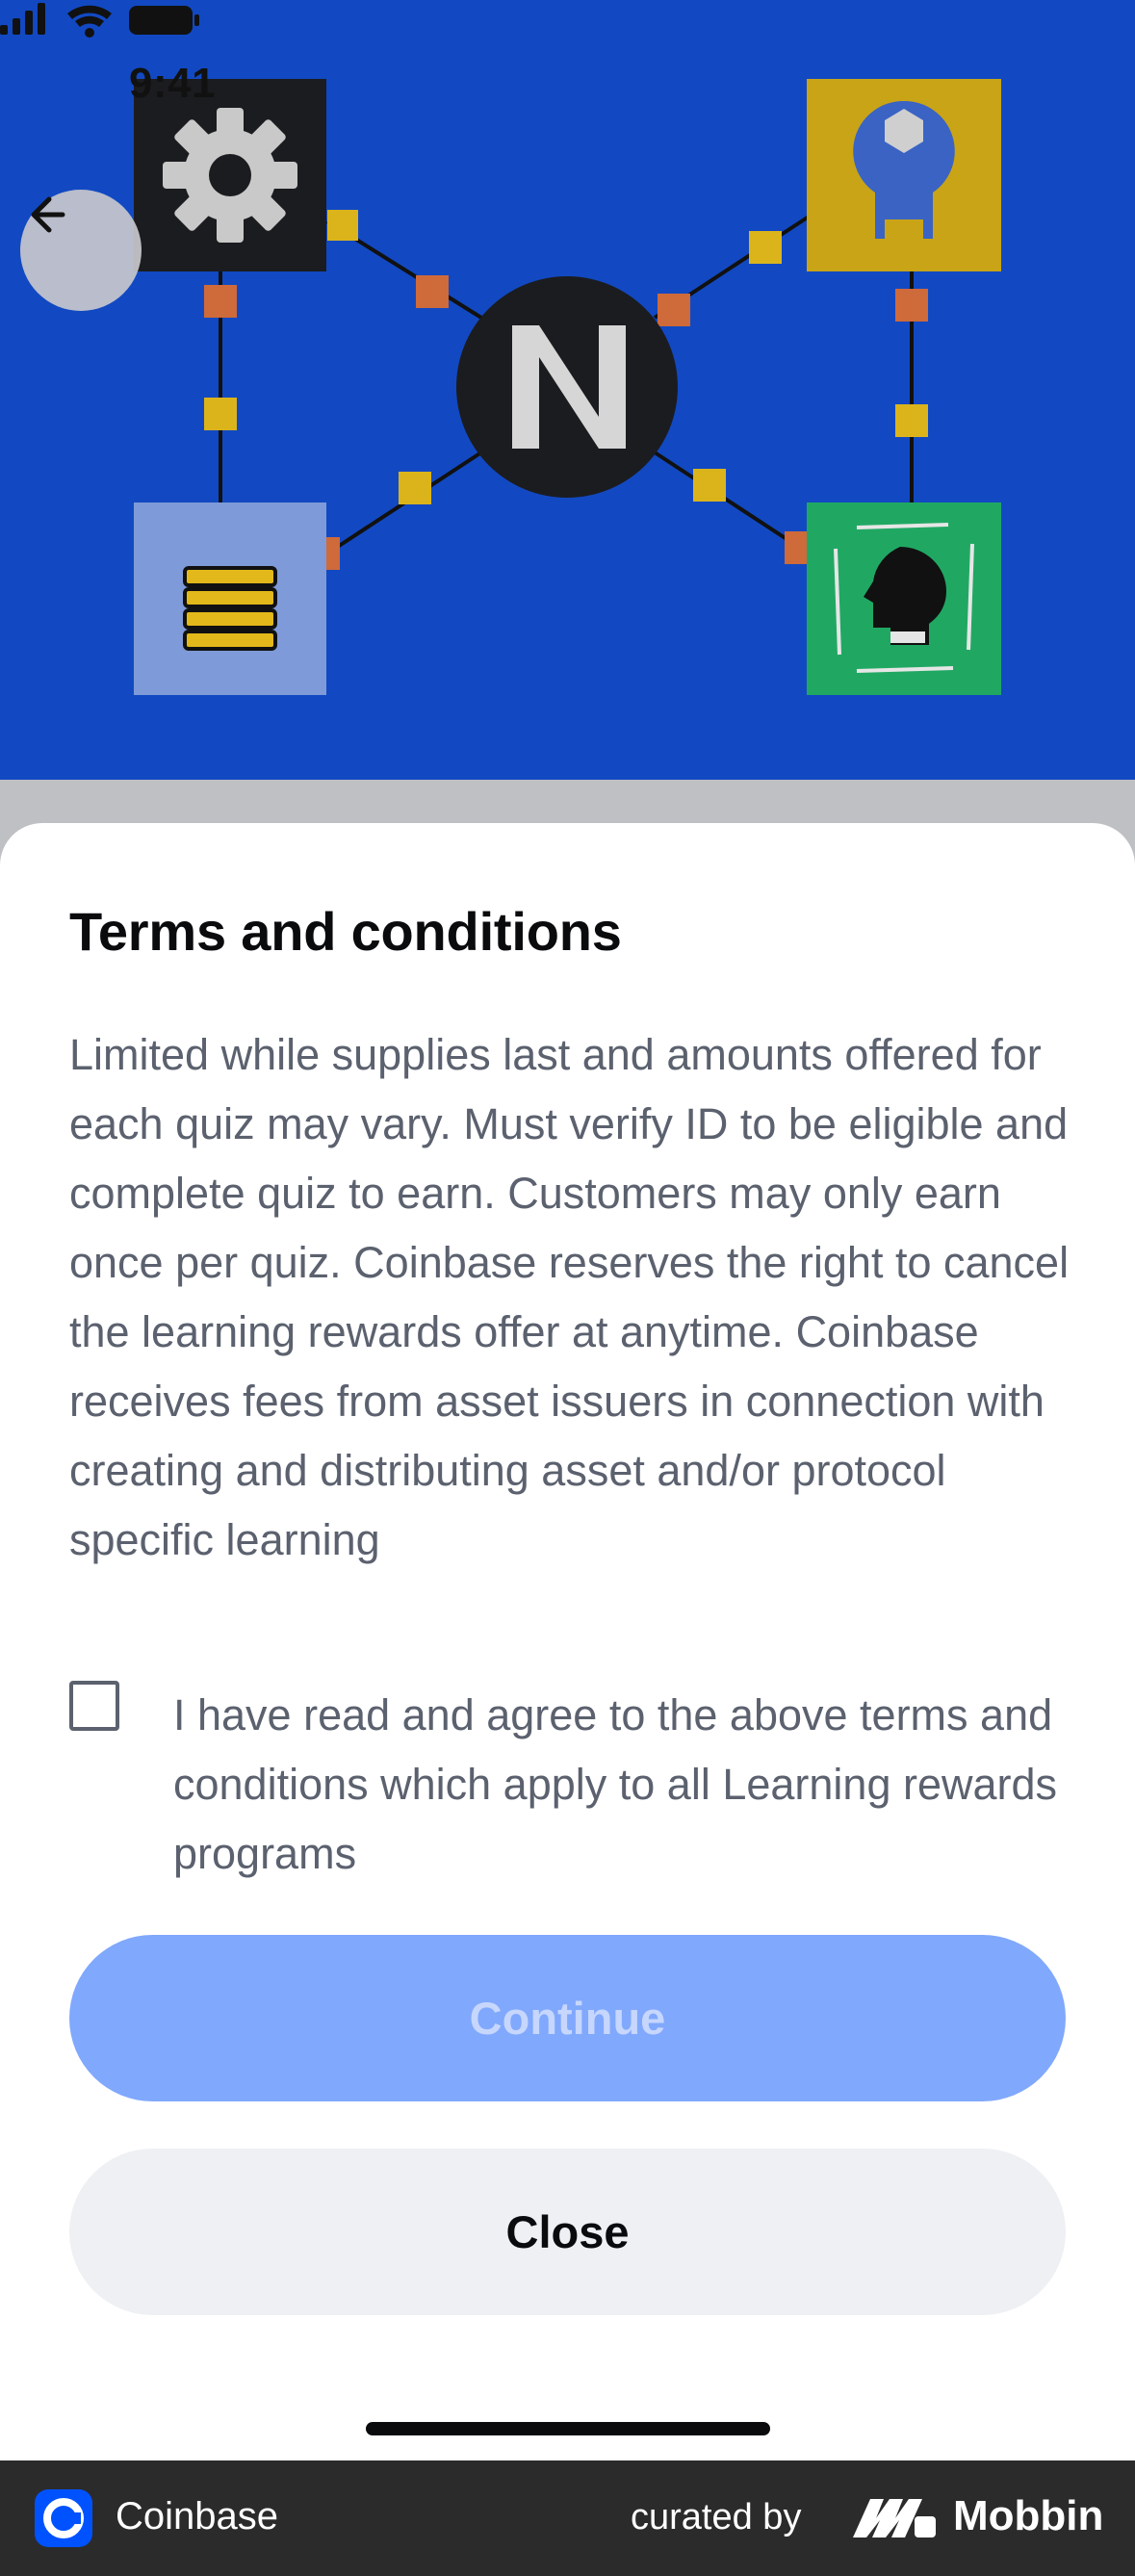 Image resolution: width=1135 pixels, height=2576 pixels. Describe the element at coordinates (48, 214) in the screenshot. I see `arrow-left-icon` at that location.